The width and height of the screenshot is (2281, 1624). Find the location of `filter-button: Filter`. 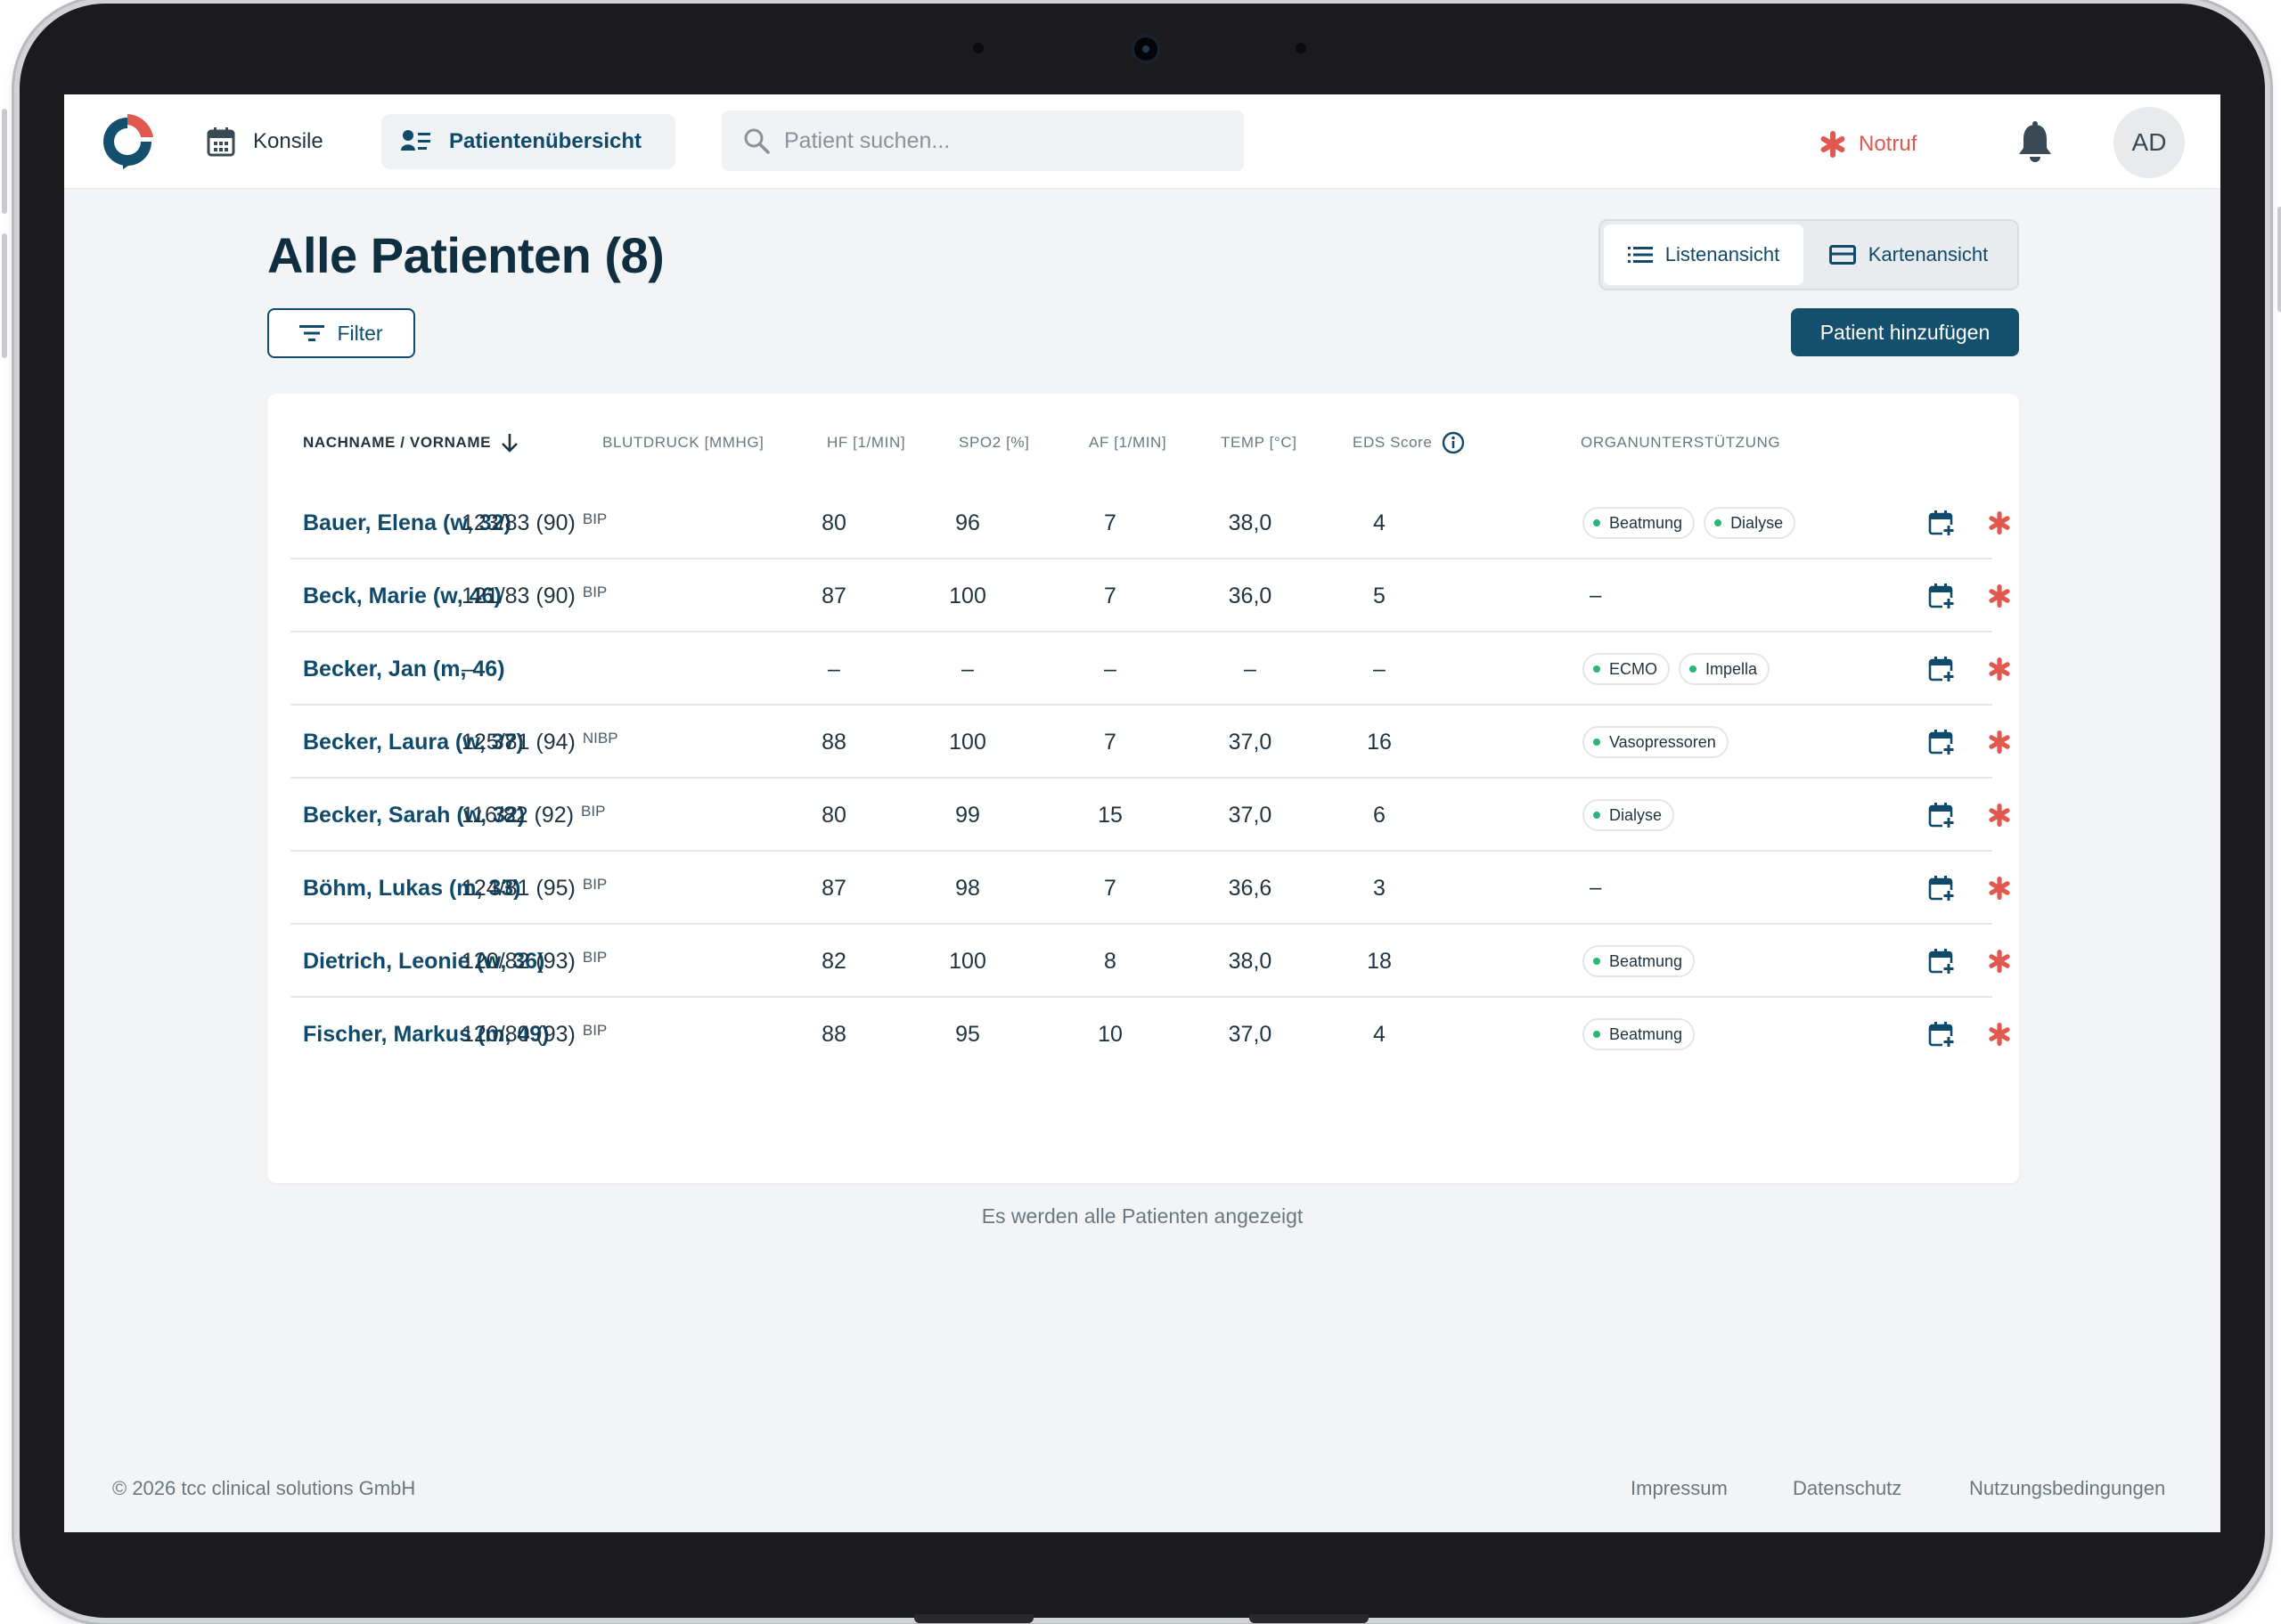

filter-button: Filter is located at coordinates (341, 333).